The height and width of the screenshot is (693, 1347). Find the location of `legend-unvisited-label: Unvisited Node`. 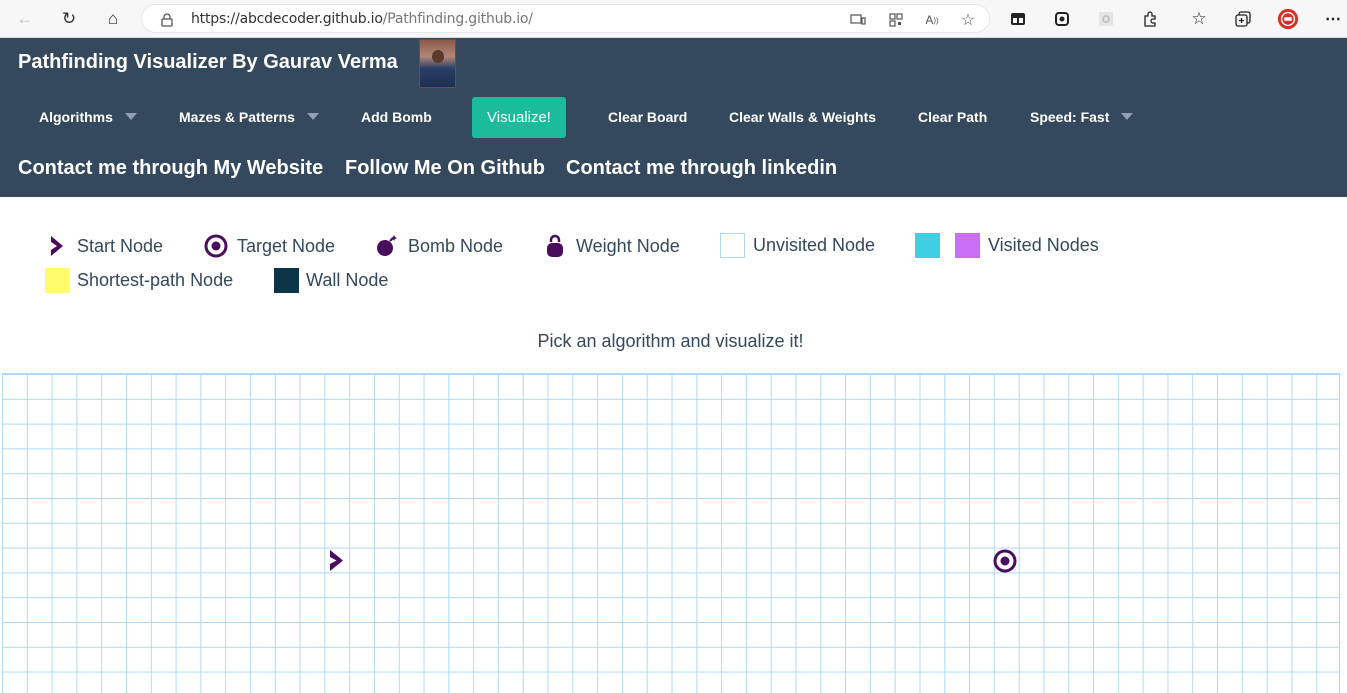

legend-unvisited-label: Unvisited Node is located at coordinates (814, 245).